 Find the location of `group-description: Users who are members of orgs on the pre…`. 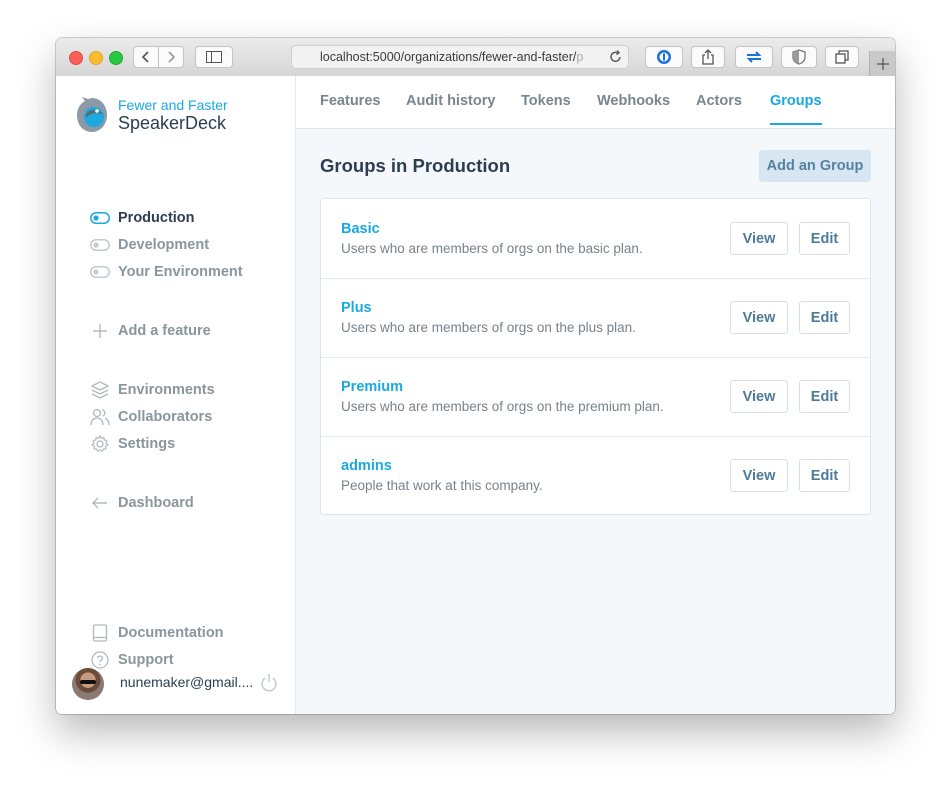

group-description: Users who are members of orgs on the pre… is located at coordinates (502, 406).